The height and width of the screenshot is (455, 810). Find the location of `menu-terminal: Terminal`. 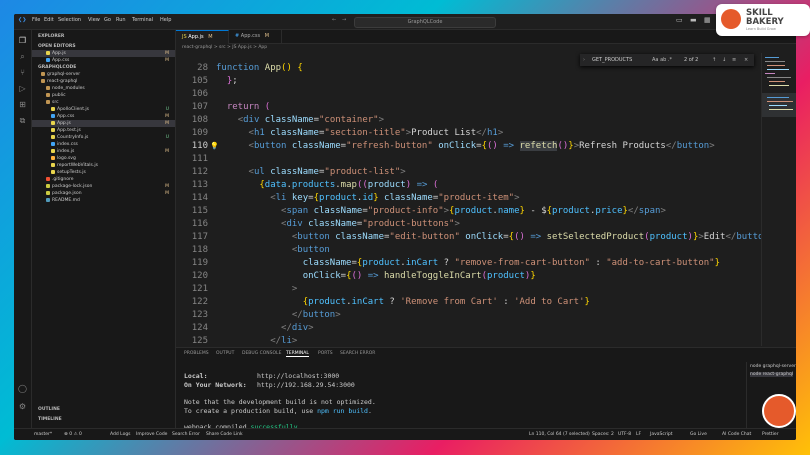

menu-terminal: Terminal is located at coordinates (142, 20).